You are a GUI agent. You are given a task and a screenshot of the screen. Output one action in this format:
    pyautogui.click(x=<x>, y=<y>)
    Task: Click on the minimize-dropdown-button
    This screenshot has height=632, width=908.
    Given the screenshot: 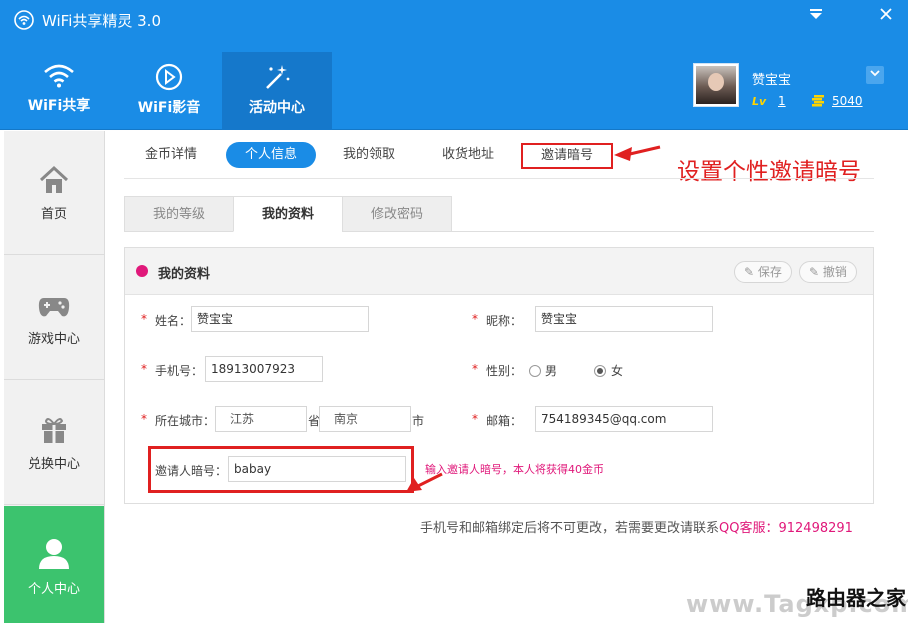 What is the action you would take?
    pyautogui.click(x=816, y=15)
    